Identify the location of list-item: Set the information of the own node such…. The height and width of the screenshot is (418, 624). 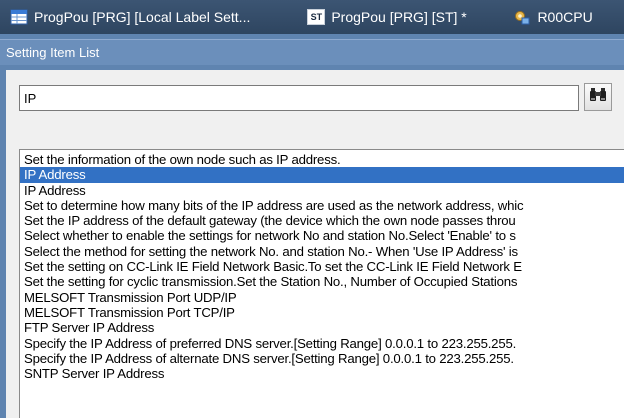
(322, 159).